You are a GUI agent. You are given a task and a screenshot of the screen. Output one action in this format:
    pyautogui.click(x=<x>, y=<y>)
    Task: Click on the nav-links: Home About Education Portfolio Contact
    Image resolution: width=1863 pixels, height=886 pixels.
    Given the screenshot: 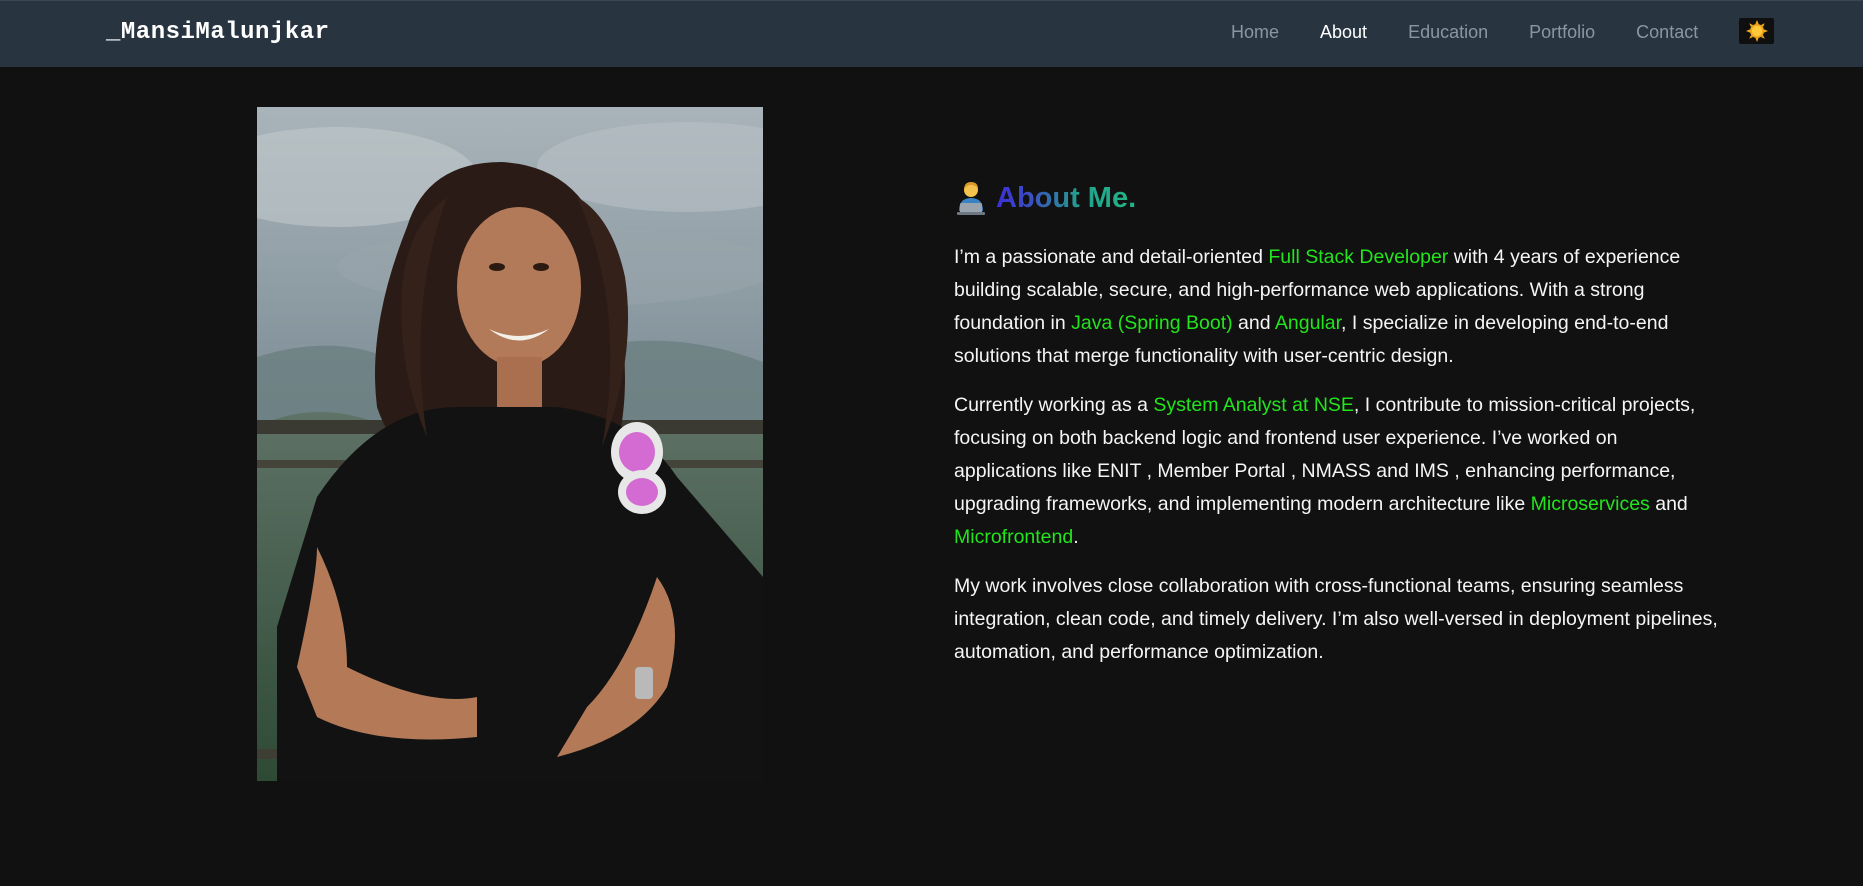 What is the action you would take?
    pyautogui.click(x=1485, y=32)
    